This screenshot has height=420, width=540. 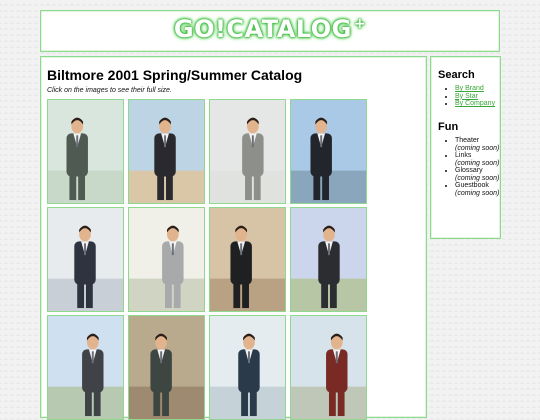 I want to click on page-title: Biltmore 2001 Spring/Summer Catalog, so click(x=175, y=75).